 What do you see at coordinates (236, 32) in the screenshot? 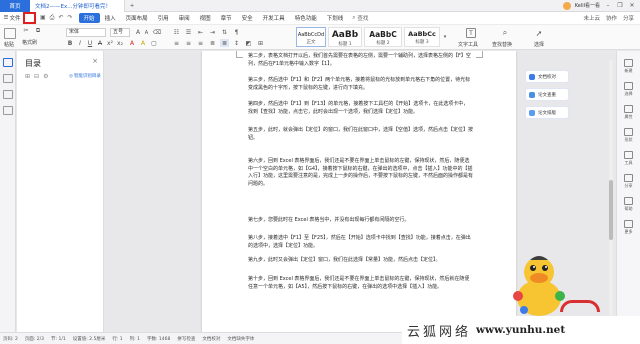
I see `show-marks-icon: ¶` at bounding box center [236, 32].